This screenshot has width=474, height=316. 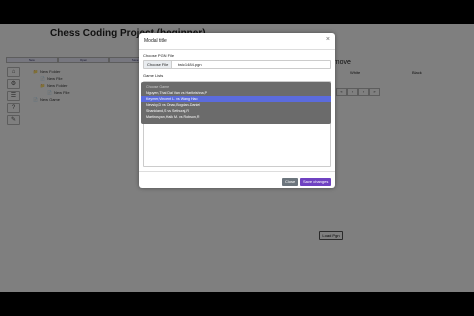 What do you see at coordinates (237, 64) in the screenshot?
I see `pgn-file-input: Choose File twic1484.pgn` at bounding box center [237, 64].